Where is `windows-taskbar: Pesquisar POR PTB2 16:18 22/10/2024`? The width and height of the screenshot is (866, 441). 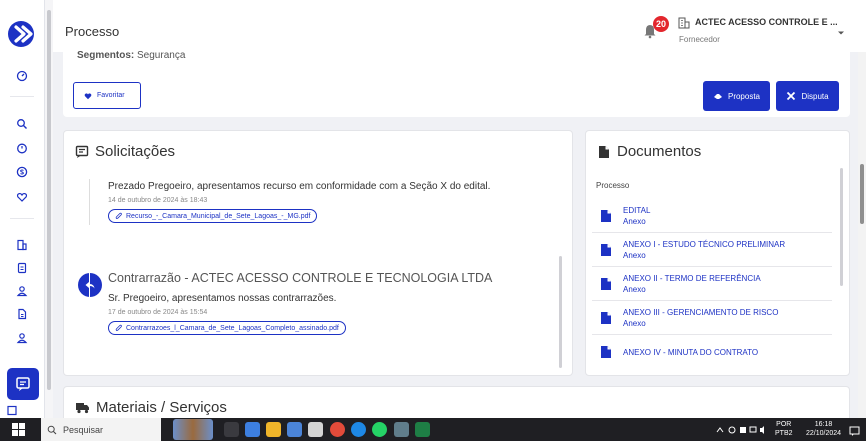 windows-taskbar: Pesquisar POR PTB2 16:18 22/10/2024 is located at coordinates (433, 429).